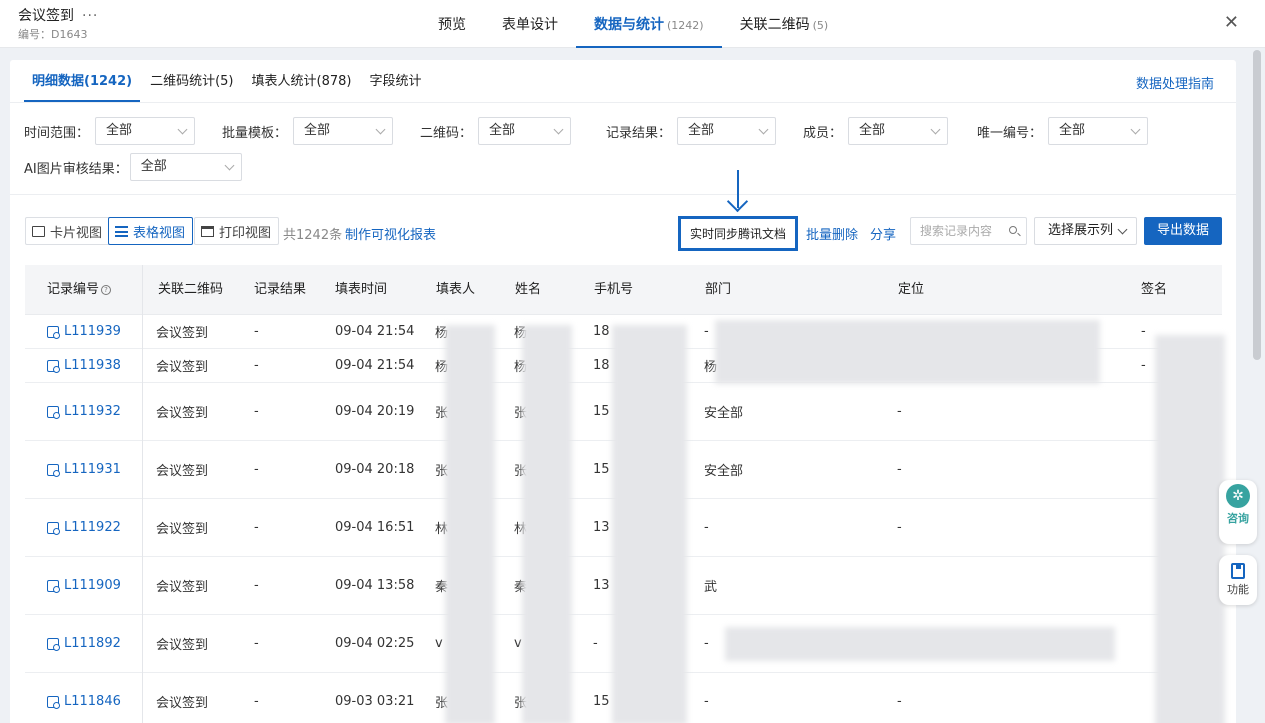  Describe the element at coordinates (898, 131) in the screenshot. I see `member-select: 全部` at that location.